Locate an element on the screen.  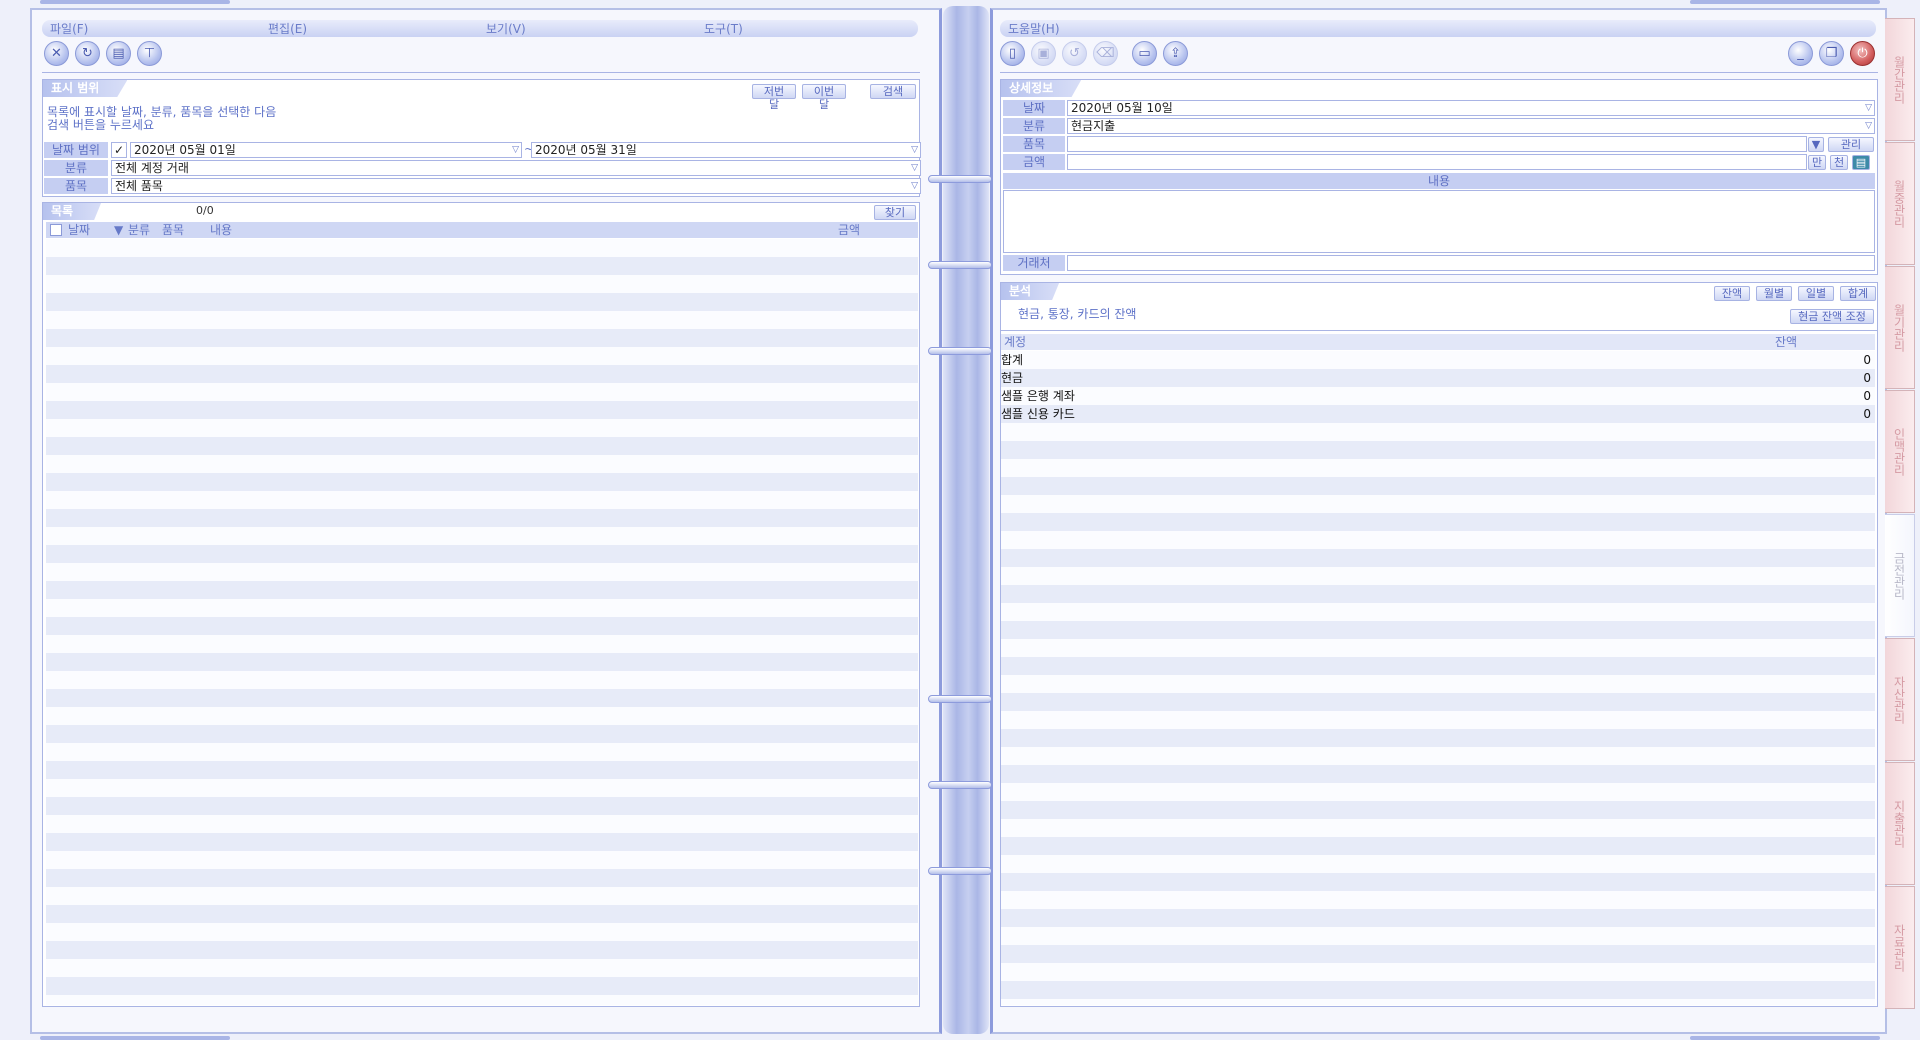
tab-monthly: 월별 is located at coordinates (1774, 293).